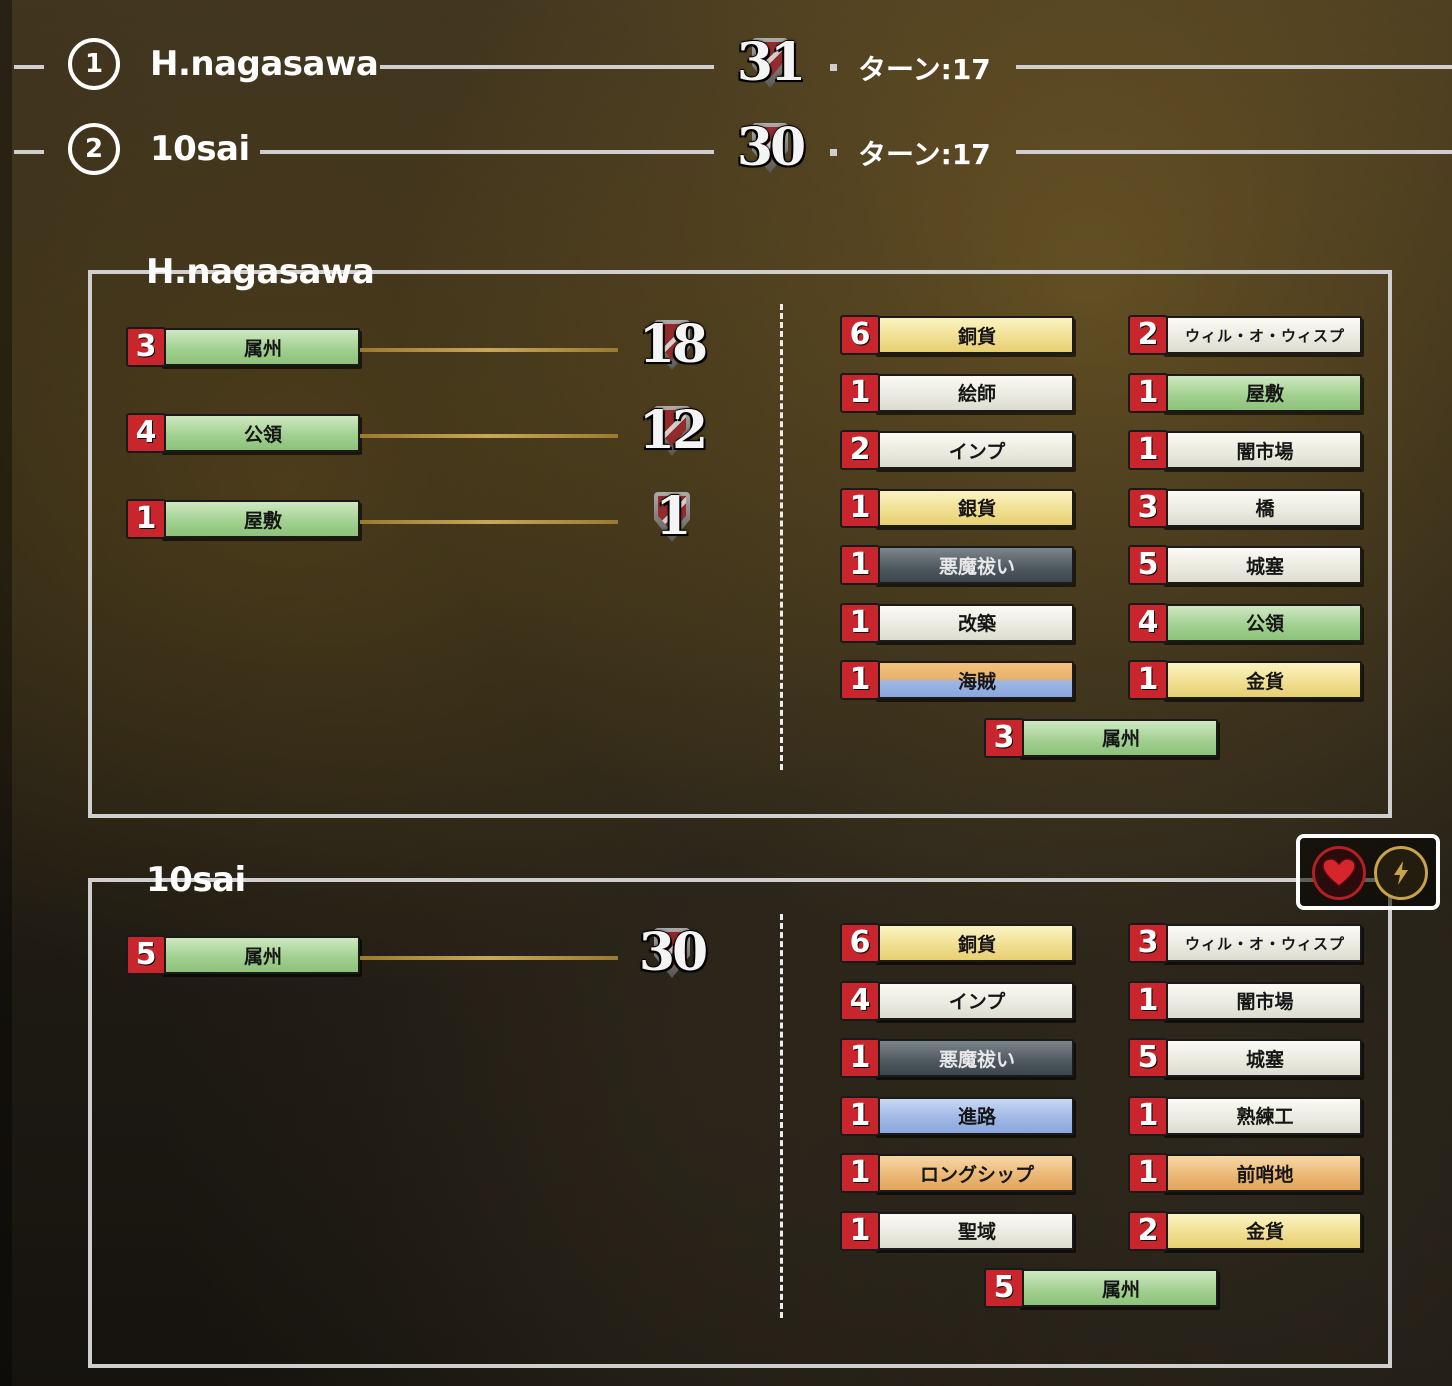 This screenshot has width=1452, height=1386. Describe the element at coordinates (974, 622) in the screenshot. I see `card-name: 改築` at that location.